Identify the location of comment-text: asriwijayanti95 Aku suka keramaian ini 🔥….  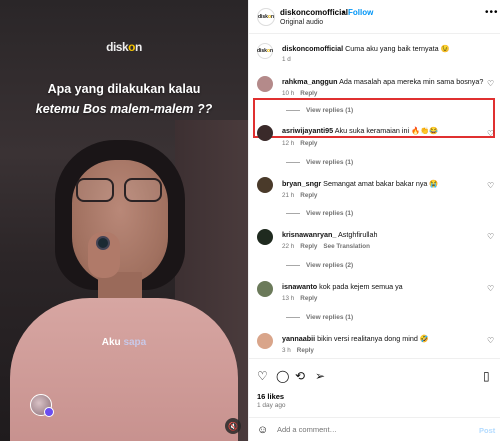
(360, 130).